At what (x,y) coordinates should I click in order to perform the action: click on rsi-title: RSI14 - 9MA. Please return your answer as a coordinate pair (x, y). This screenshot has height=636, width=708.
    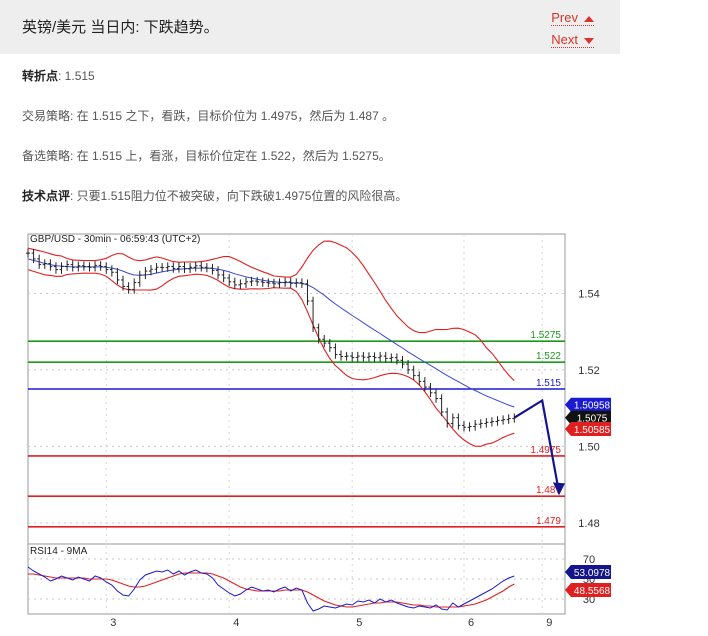
    Looking at the image, I should click on (59, 551).